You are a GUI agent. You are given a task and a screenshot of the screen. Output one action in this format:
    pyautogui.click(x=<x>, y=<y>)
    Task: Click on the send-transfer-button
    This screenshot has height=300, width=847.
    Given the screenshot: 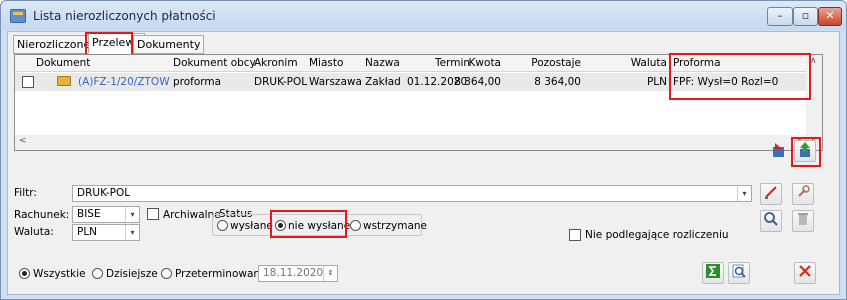 What is the action you would take?
    pyautogui.click(x=779, y=151)
    